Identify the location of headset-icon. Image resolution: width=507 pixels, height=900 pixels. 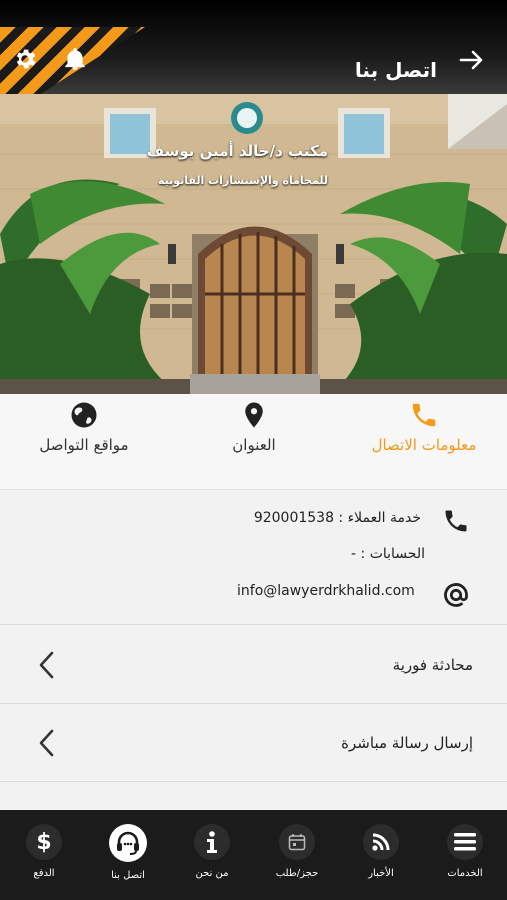
(128, 843).